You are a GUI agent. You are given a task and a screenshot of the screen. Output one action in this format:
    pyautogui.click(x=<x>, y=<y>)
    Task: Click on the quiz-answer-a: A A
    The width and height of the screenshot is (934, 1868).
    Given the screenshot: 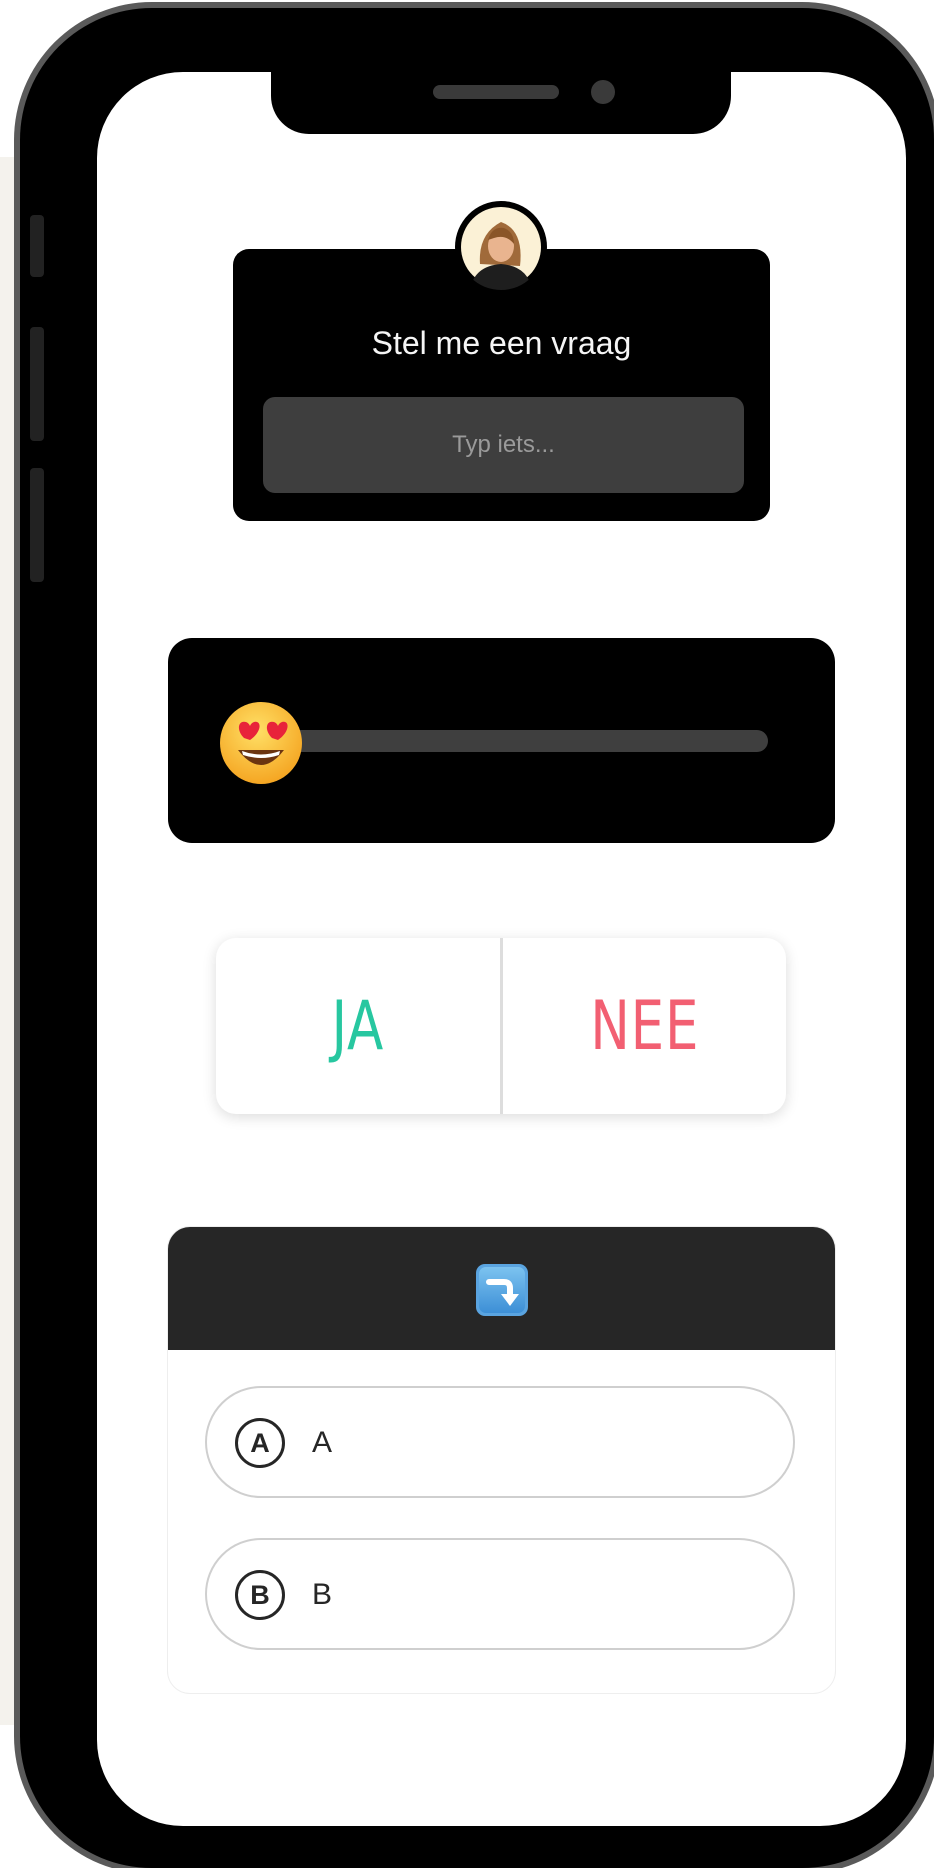 What is the action you would take?
    pyautogui.click(x=500, y=1442)
    